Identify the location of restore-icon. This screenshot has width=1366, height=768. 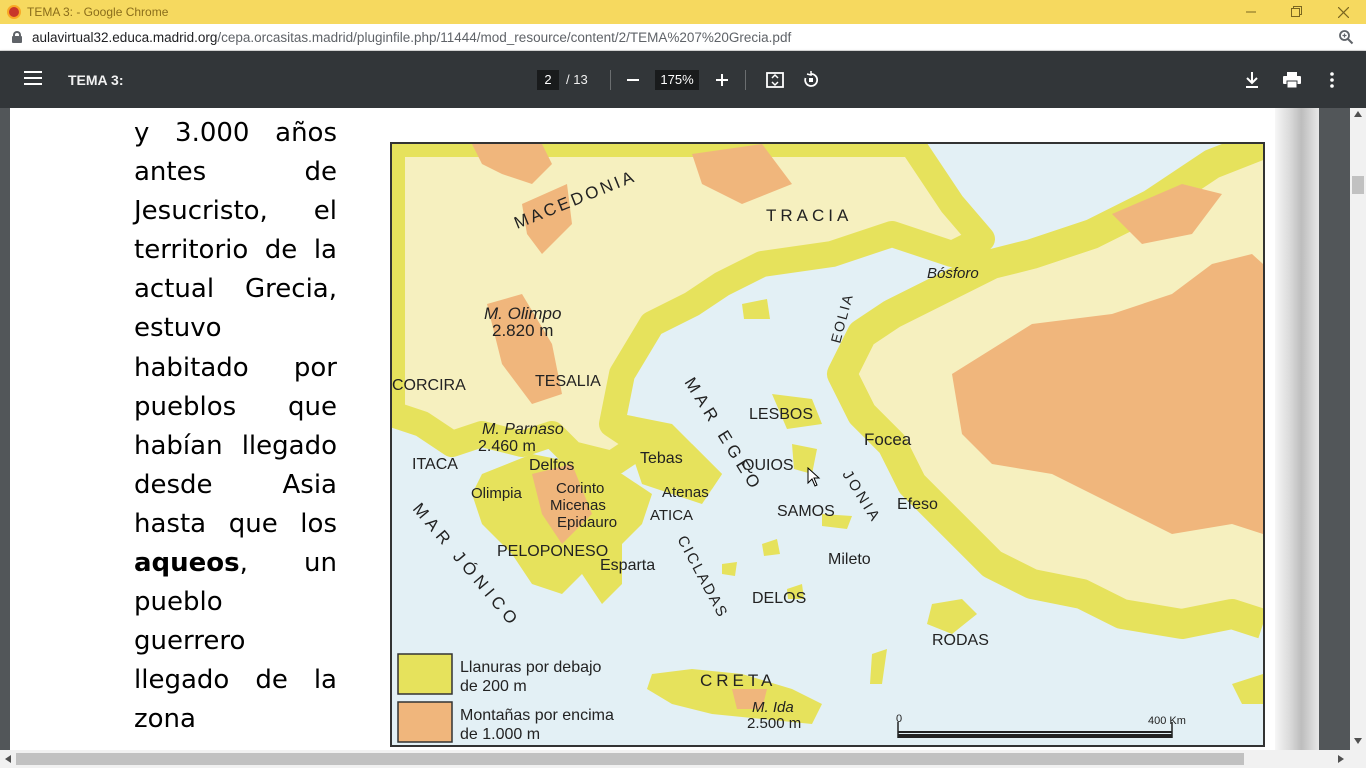
(1296, 11).